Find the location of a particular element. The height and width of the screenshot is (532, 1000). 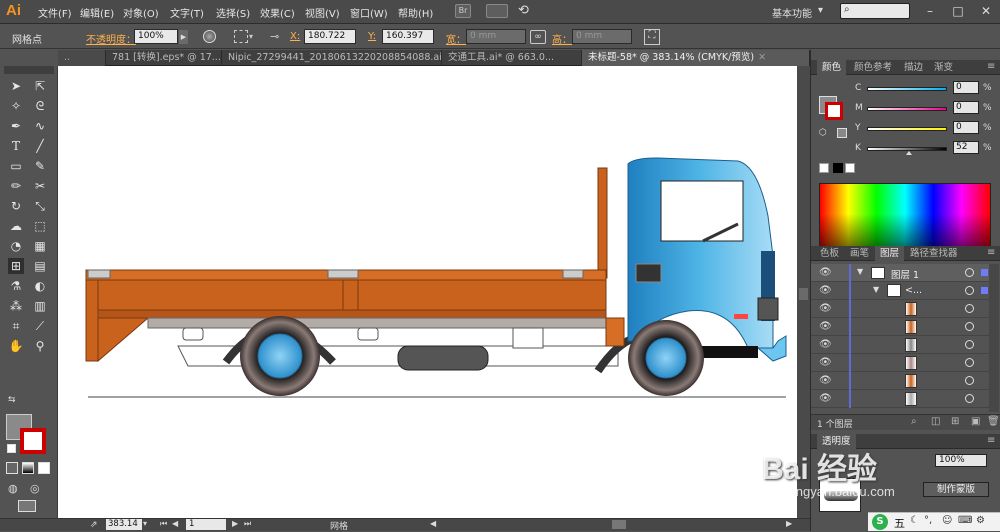

gradient-mode-icon is located at coordinates (28, 468).